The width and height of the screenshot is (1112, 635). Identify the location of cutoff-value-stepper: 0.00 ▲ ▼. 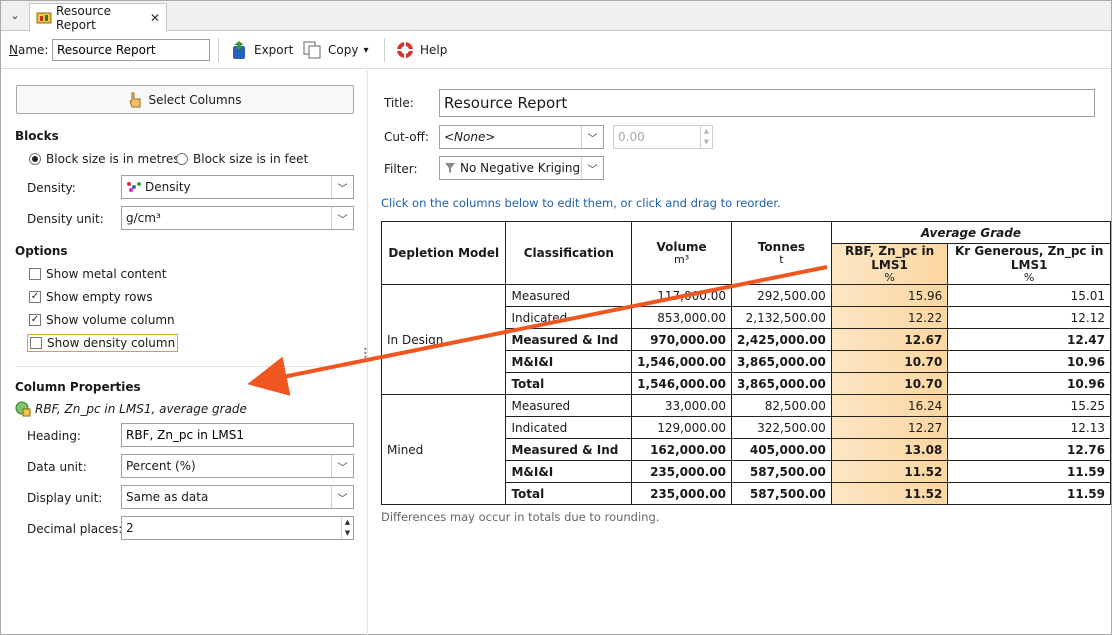
(663, 137).